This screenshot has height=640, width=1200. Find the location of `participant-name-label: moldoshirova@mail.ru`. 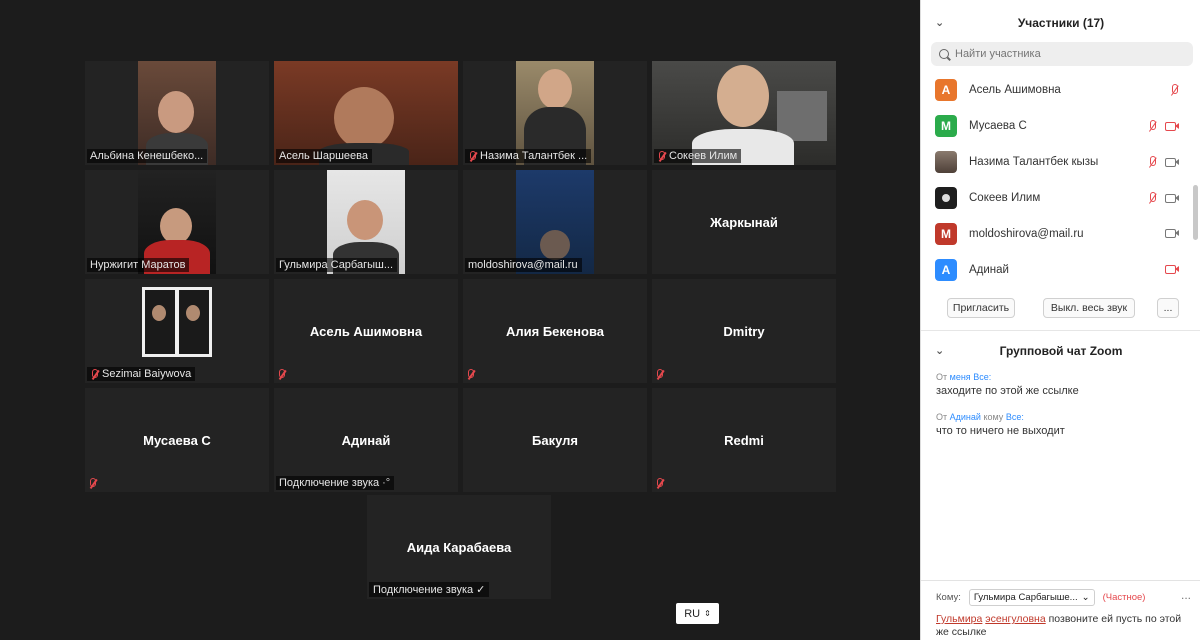

participant-name-label: moldoshirova@mail.ru is located at coordinates (523, 265).